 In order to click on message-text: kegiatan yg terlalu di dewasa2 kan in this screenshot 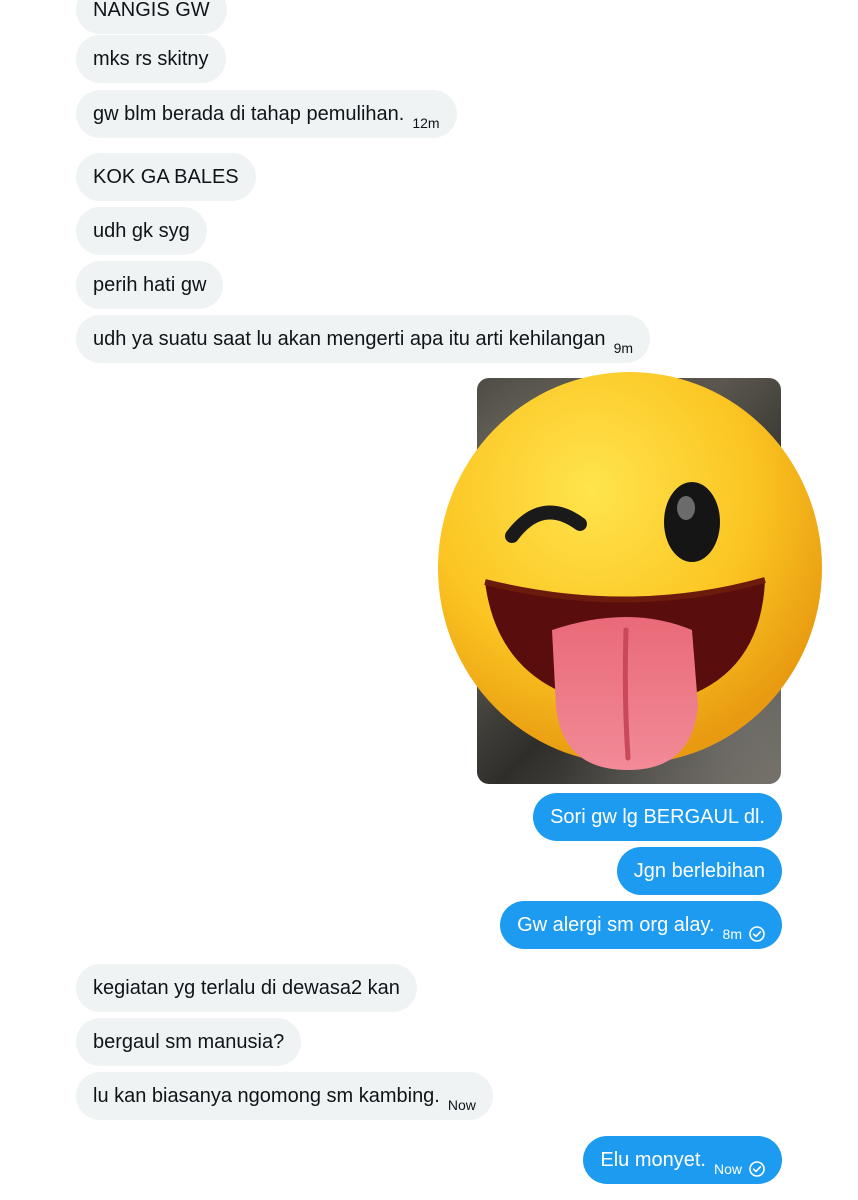, I will do `click(246, 987)`.